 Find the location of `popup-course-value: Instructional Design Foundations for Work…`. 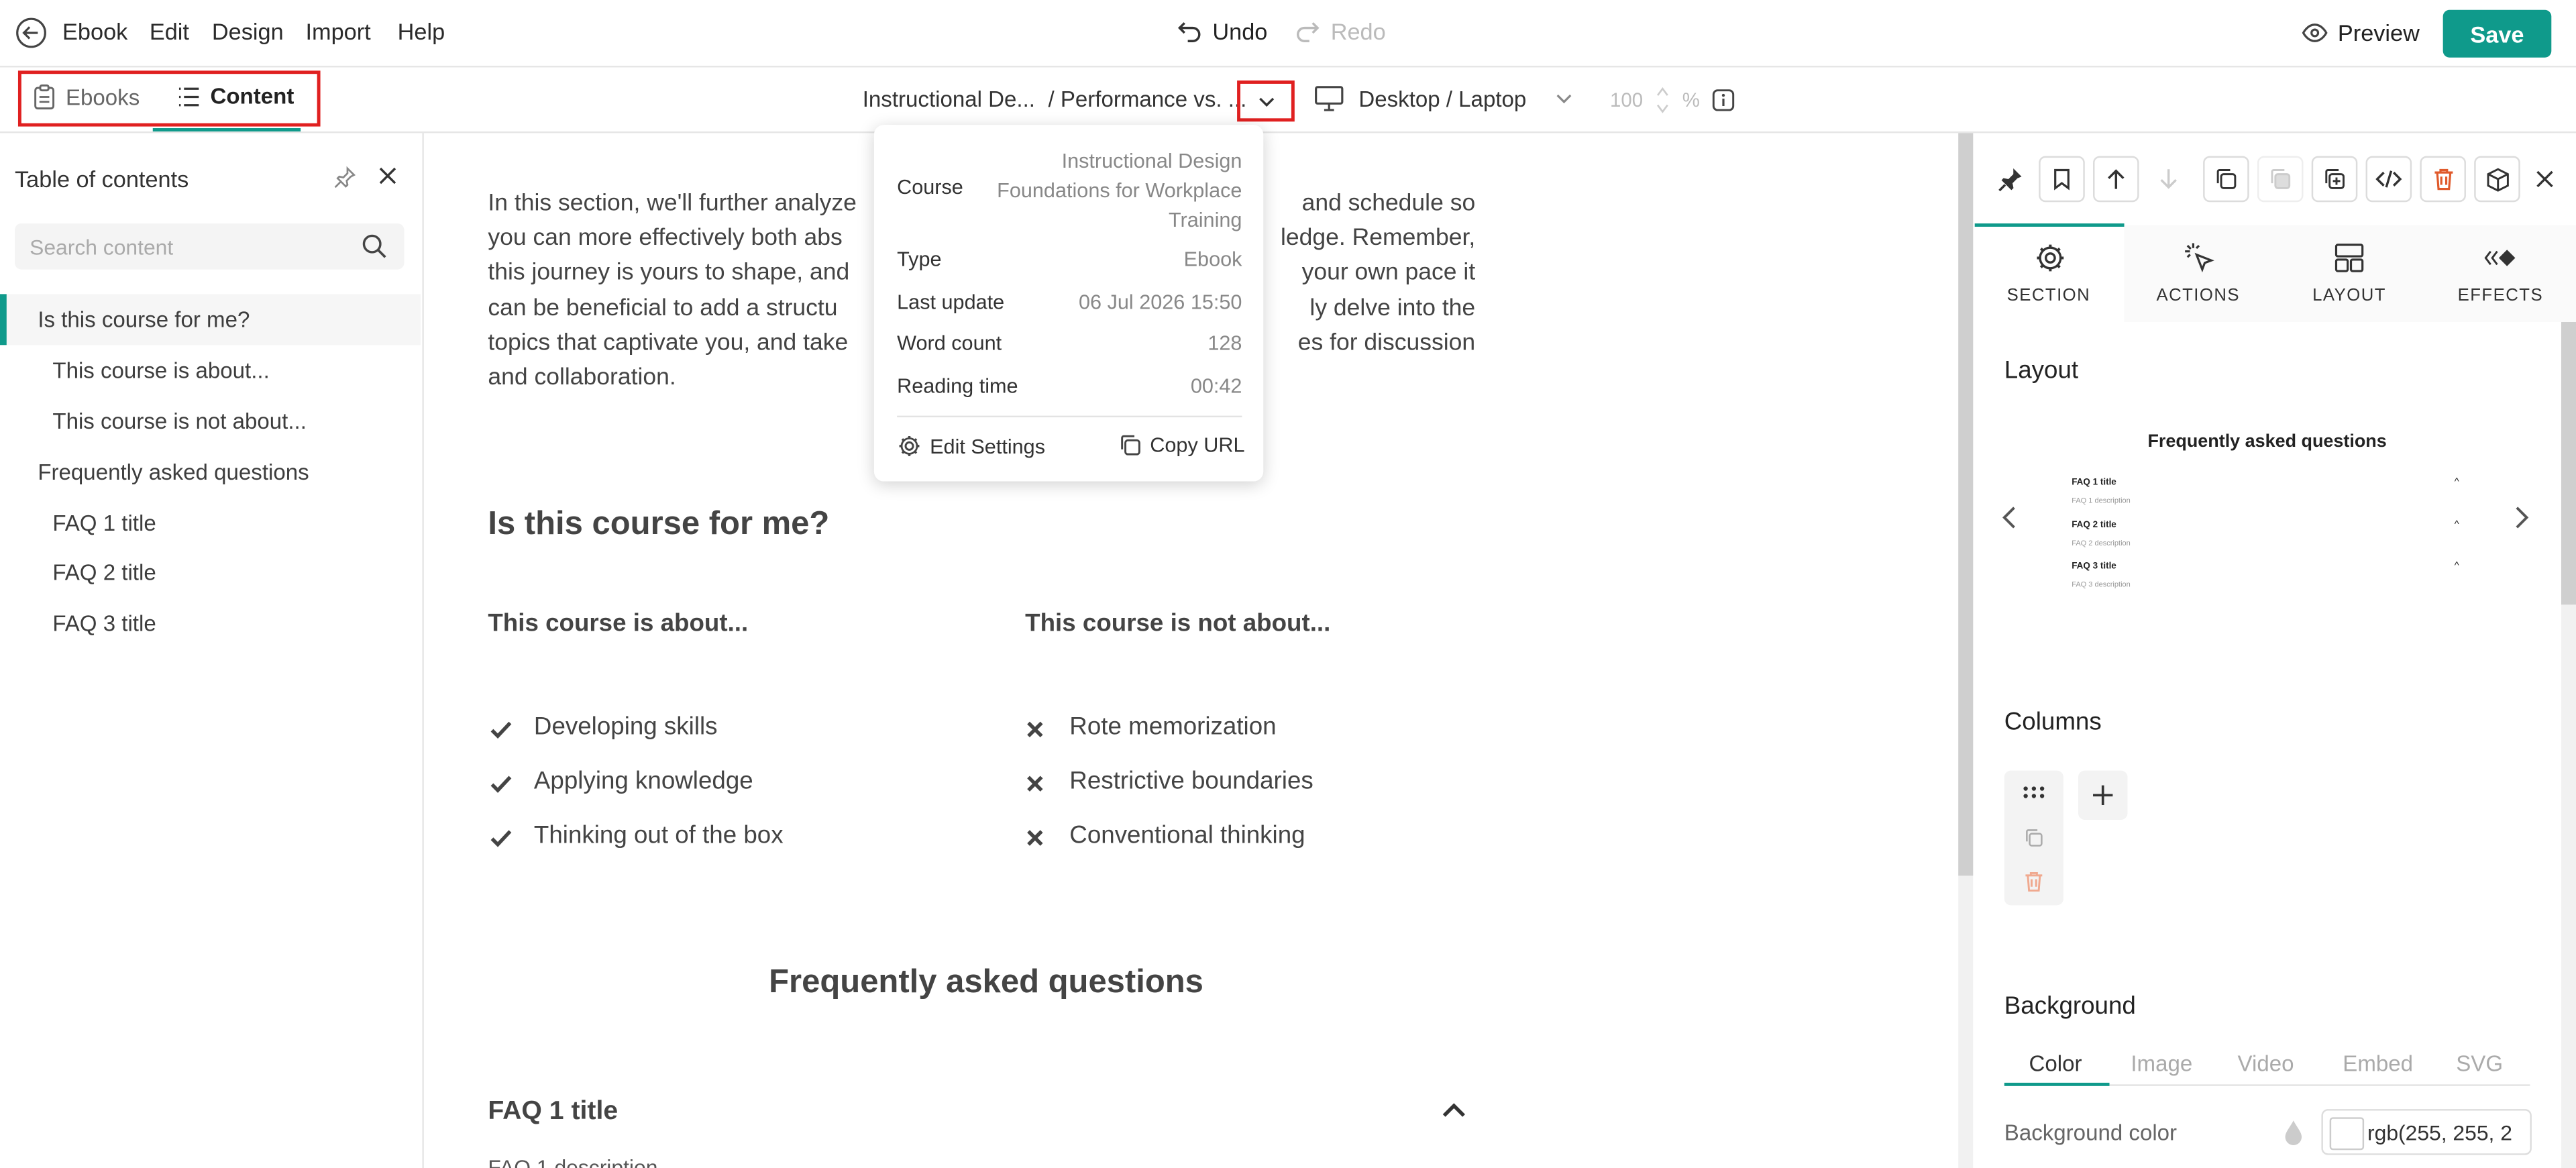

popup-course-value: Instructional Design Foundations for Work… is located at coordinates (1119, 190).